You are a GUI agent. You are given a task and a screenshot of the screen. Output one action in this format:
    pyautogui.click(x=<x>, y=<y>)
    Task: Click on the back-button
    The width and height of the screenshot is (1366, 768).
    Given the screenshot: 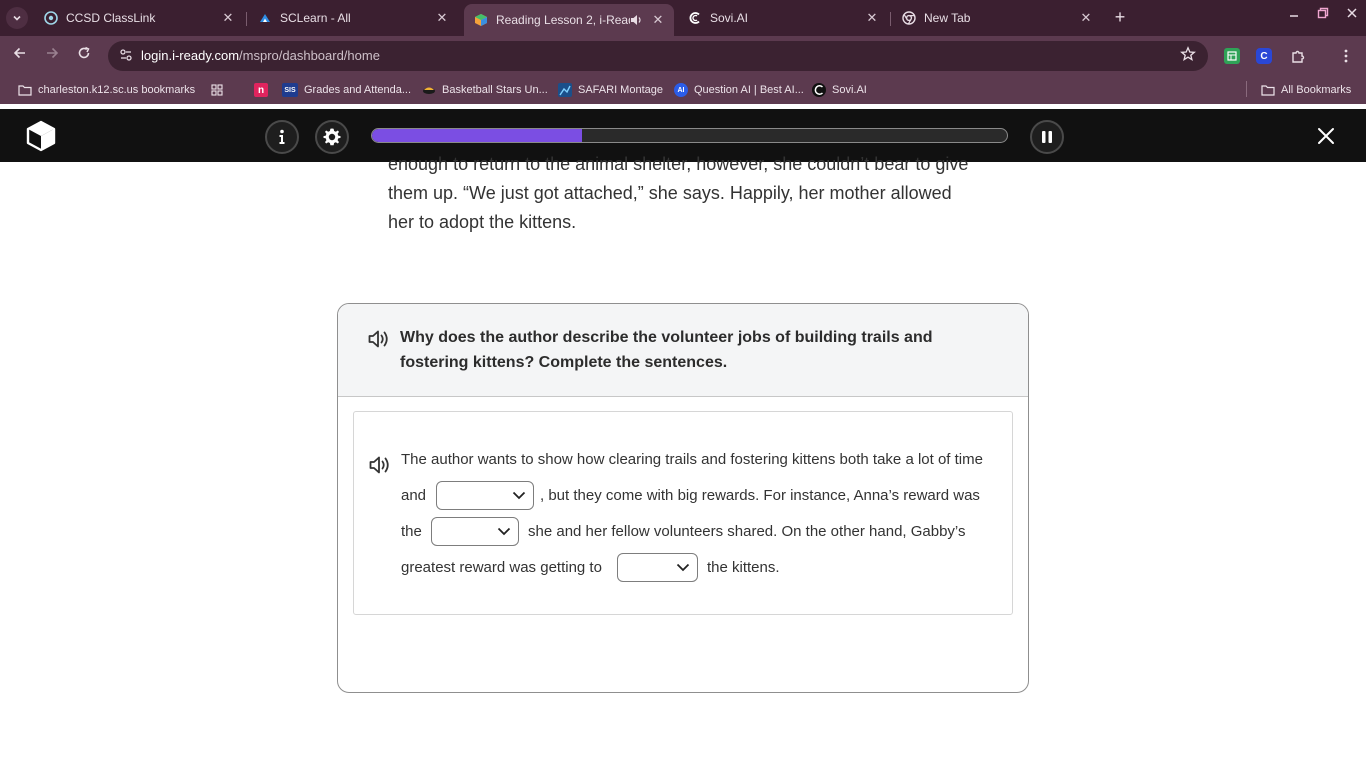 What is the action you would take?
    pyautogui.click(x=20, y=56)
    